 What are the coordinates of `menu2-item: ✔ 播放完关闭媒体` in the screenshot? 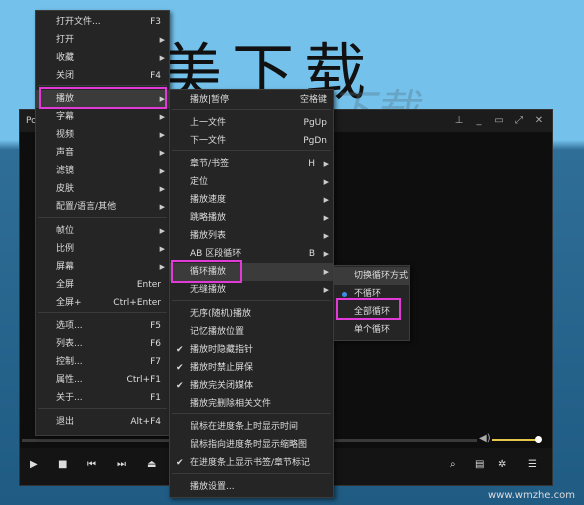 It's located at (251, 386).